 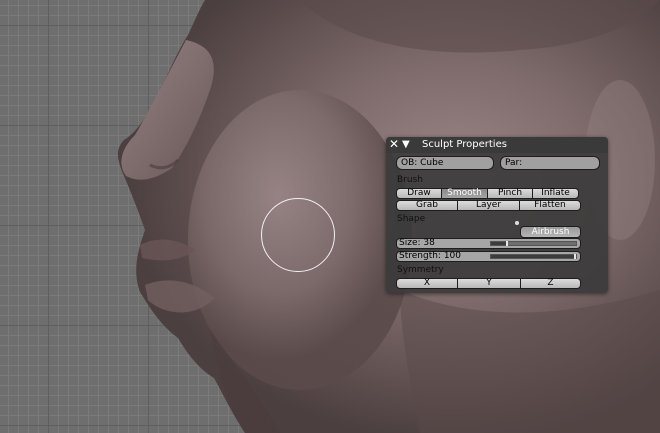 I want to click on symmetry-x-button: X, so click(x=427, y=283).